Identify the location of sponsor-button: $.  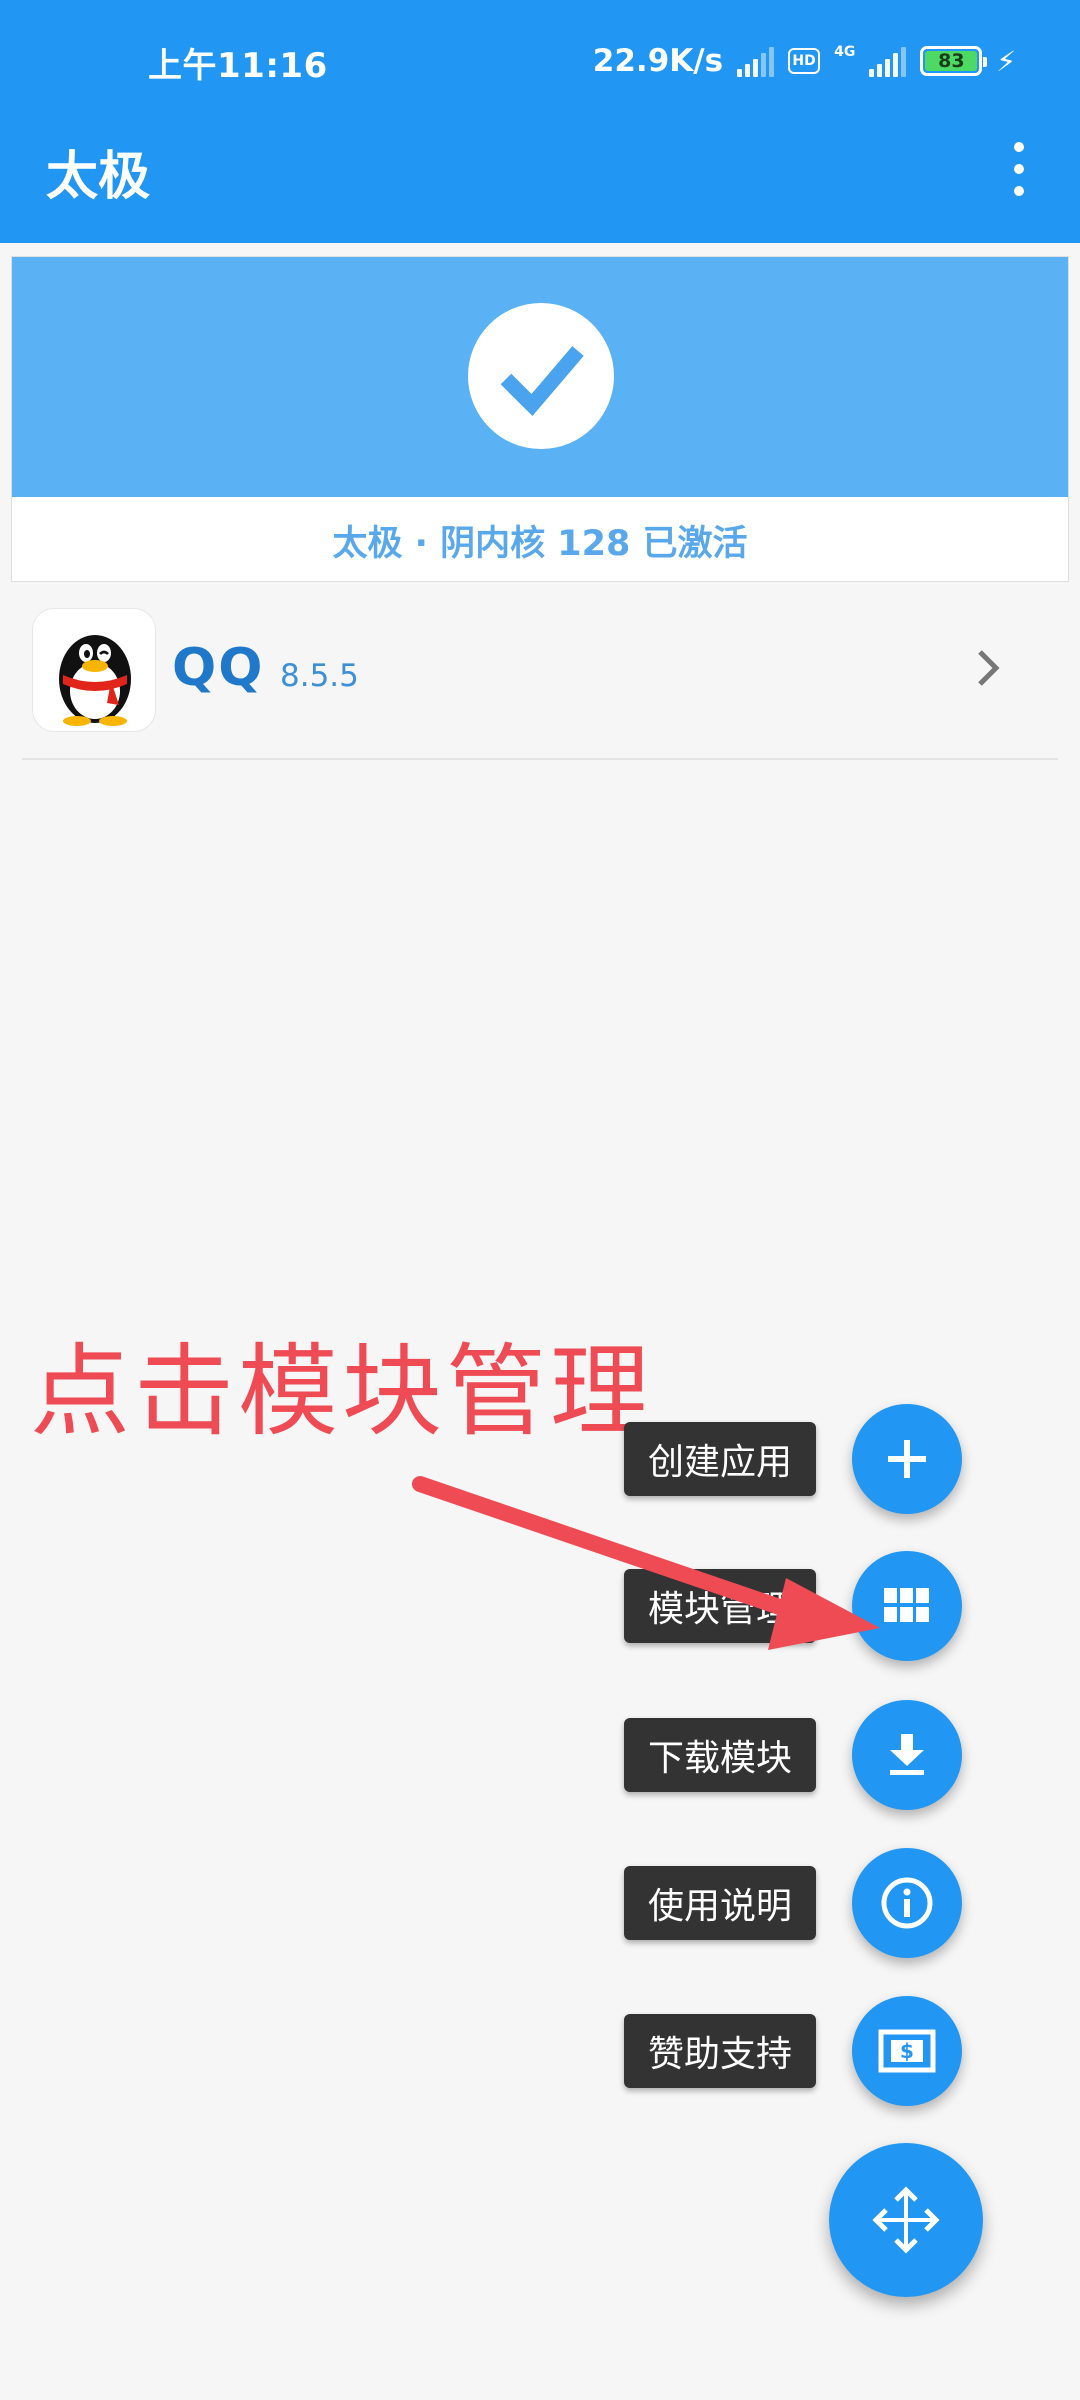
(907, 2051).